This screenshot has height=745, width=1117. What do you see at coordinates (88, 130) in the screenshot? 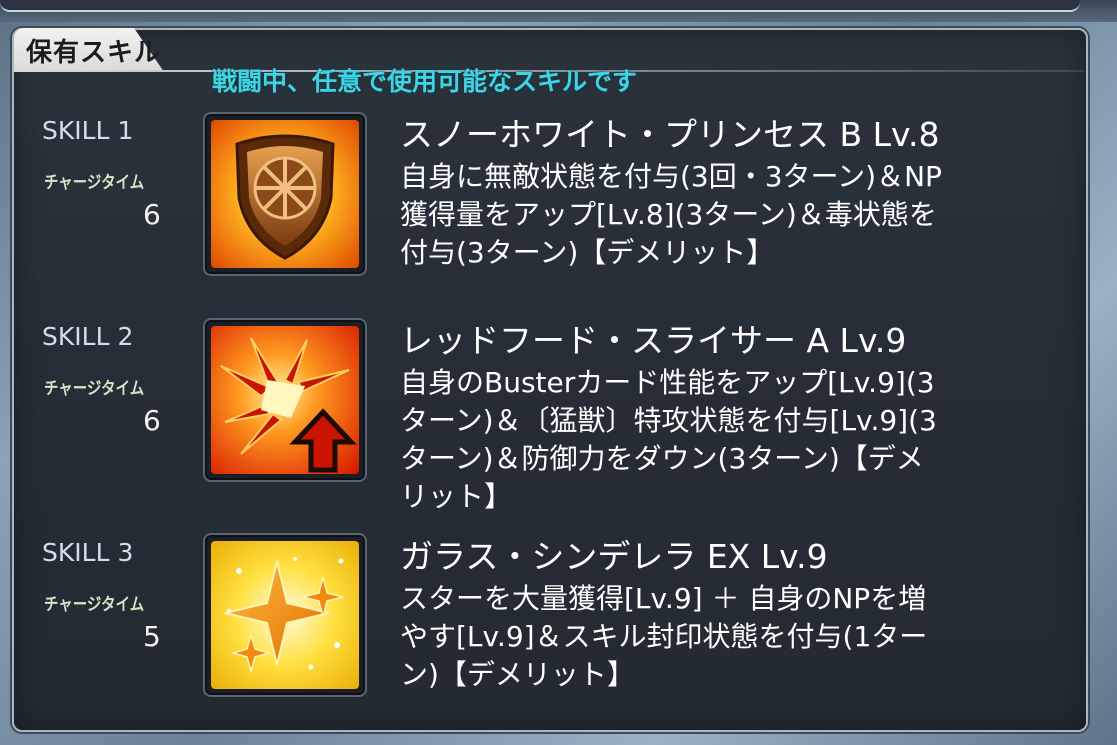
I see `skill-slot-label: SKILL 1` at bounding box center [88, 130].